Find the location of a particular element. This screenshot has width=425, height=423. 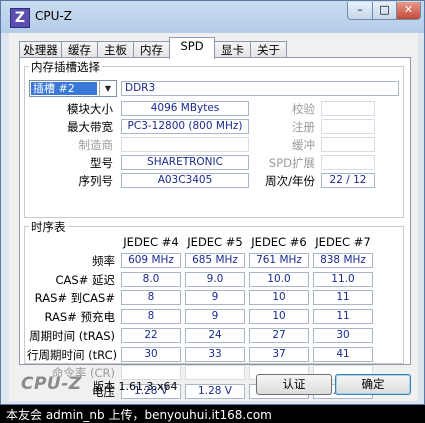

max-bandwidth-field: PC3-12800 (800 MHz) is located at coordinates (185, 126).